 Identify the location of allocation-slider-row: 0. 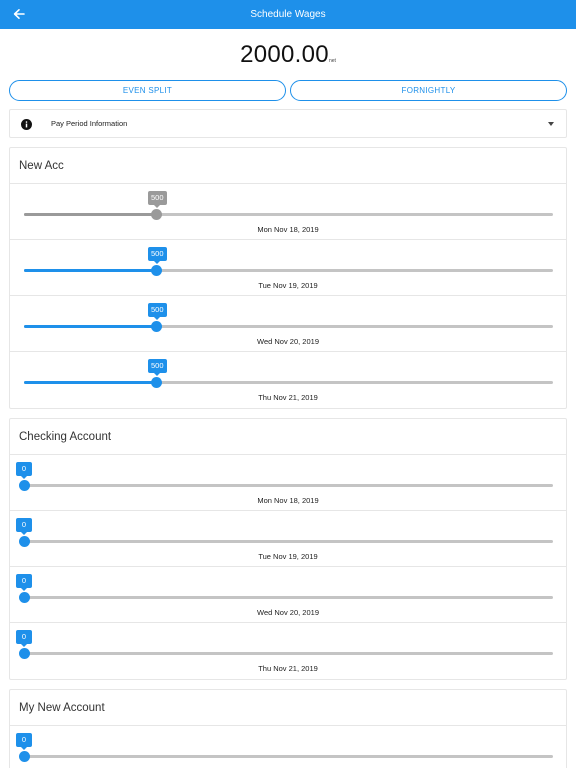
(288, 747).